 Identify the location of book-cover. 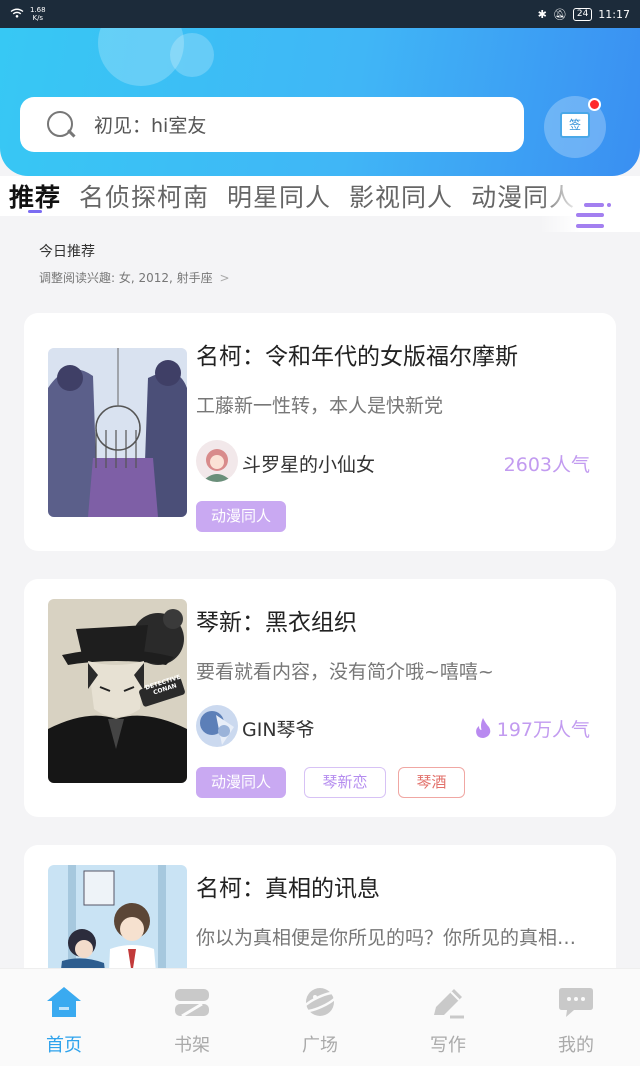
(117, 432).